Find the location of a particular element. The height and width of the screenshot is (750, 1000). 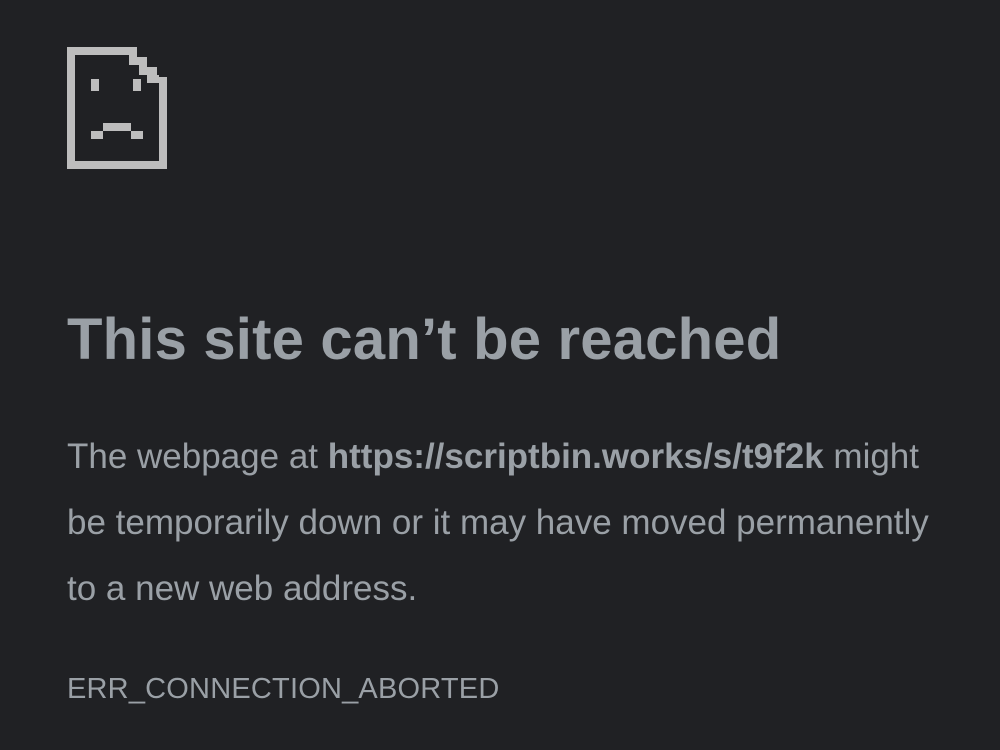

failed-url: https://scriptbin.works/s/t9f2k is located at coordinates (575, 456).